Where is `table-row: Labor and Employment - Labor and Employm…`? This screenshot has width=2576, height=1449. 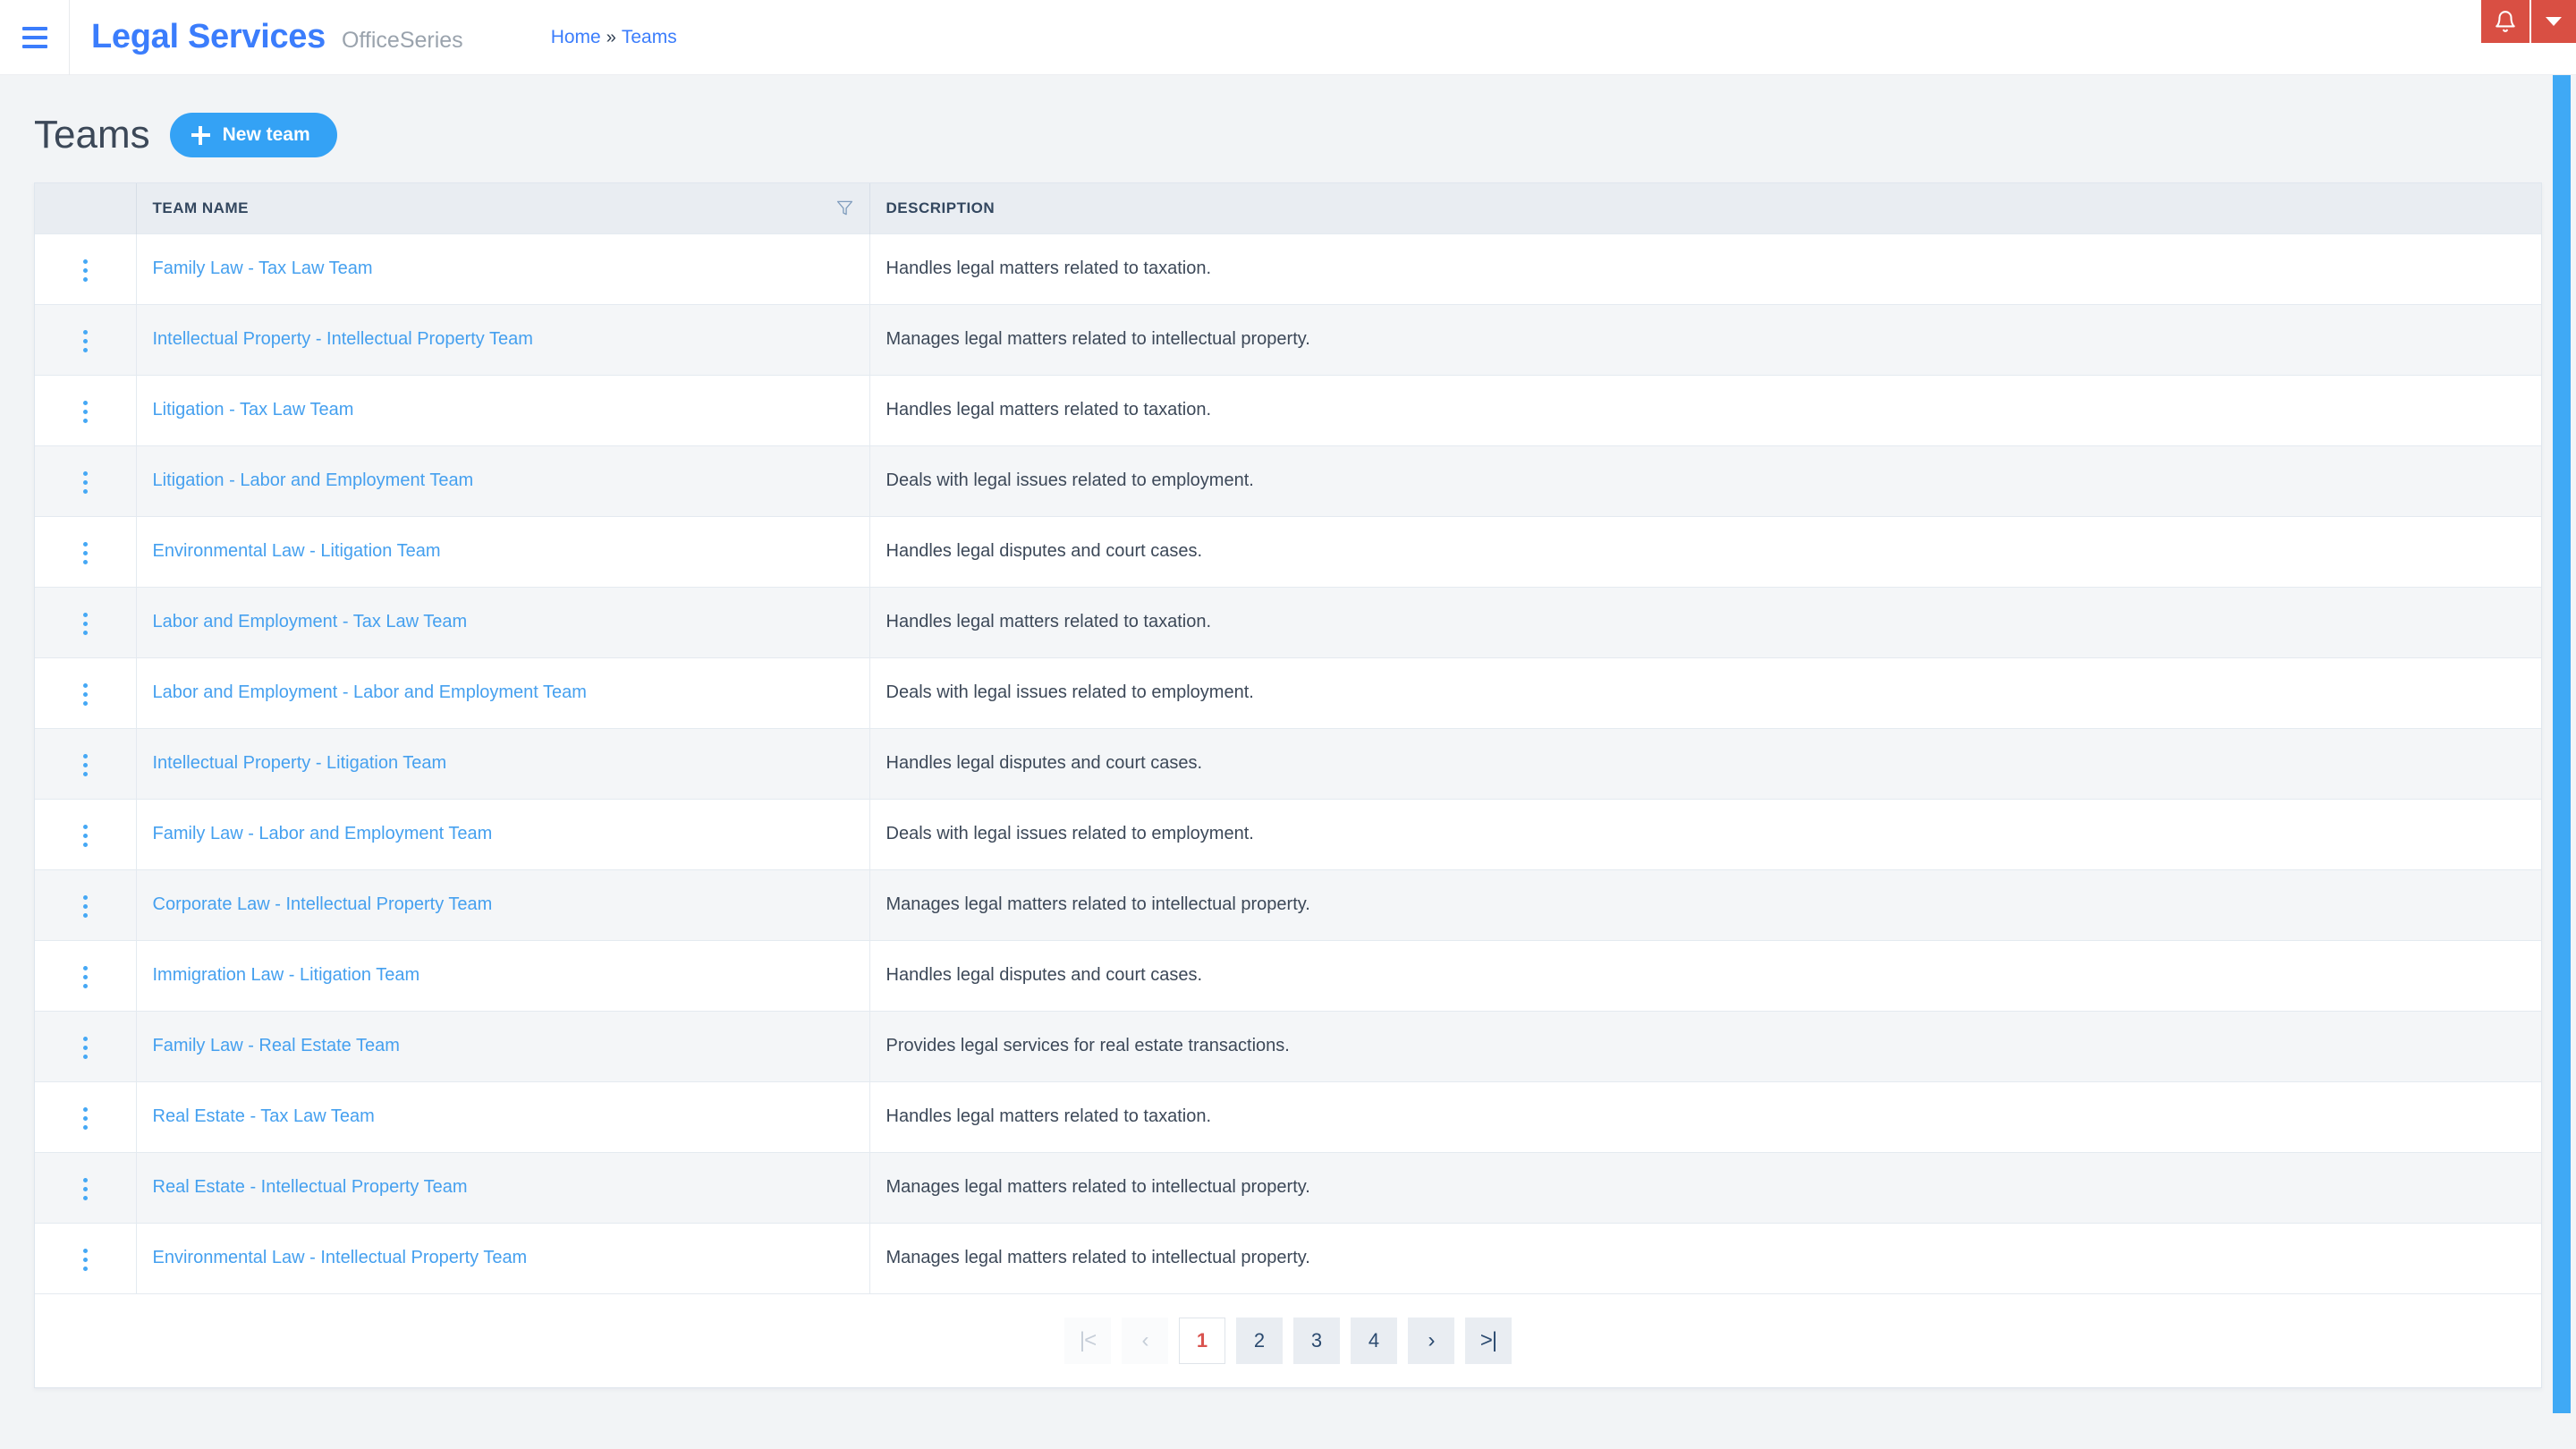 table-row: Labor and Employment - Labor and Employm… is located at coordinates (1288, 692).